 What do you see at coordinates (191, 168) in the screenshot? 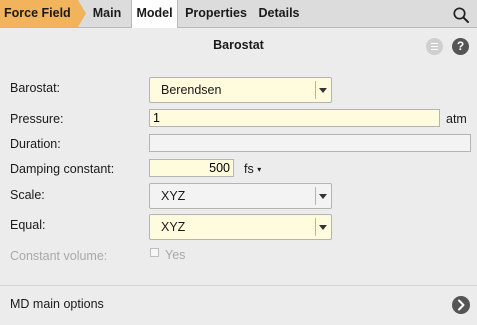
I see `damping-constant-input` at bounding box center [191, 168].